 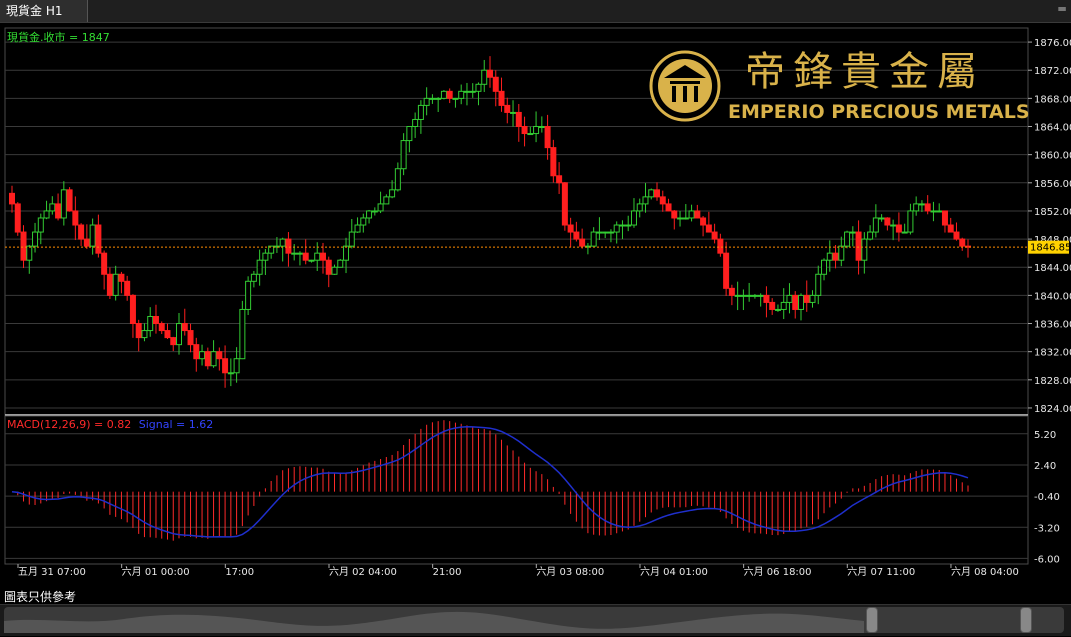 What do you see at coordinates (1050, 248) in the screenshot?
I see `current-price-label: 1846.85` at bounding box center [1050, 248].